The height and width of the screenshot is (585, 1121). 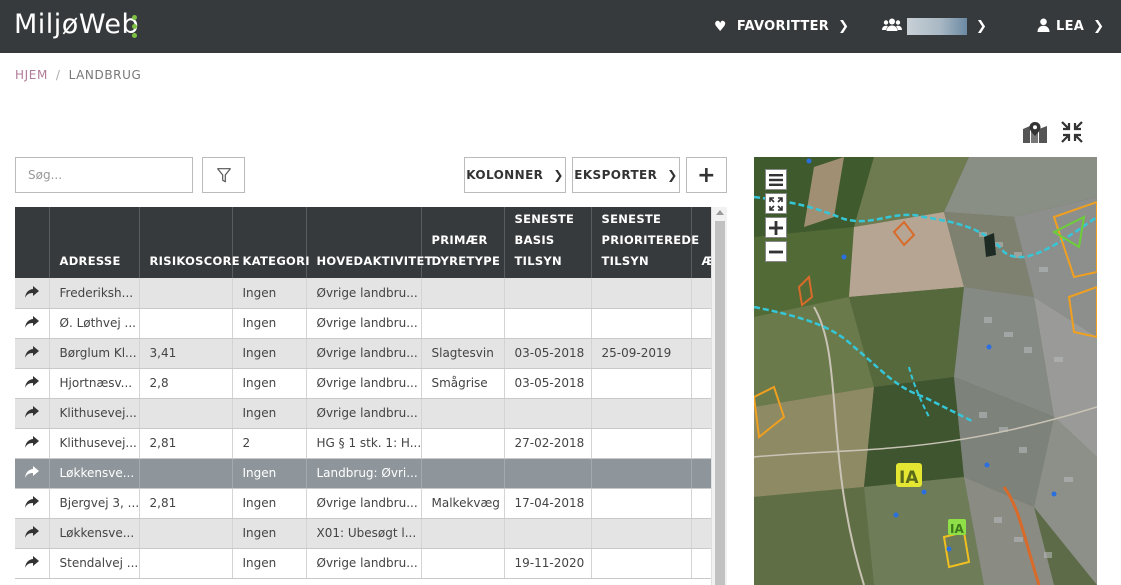 I want to click on cell-animal: Malkekvæg, so click(x=463, y=503).